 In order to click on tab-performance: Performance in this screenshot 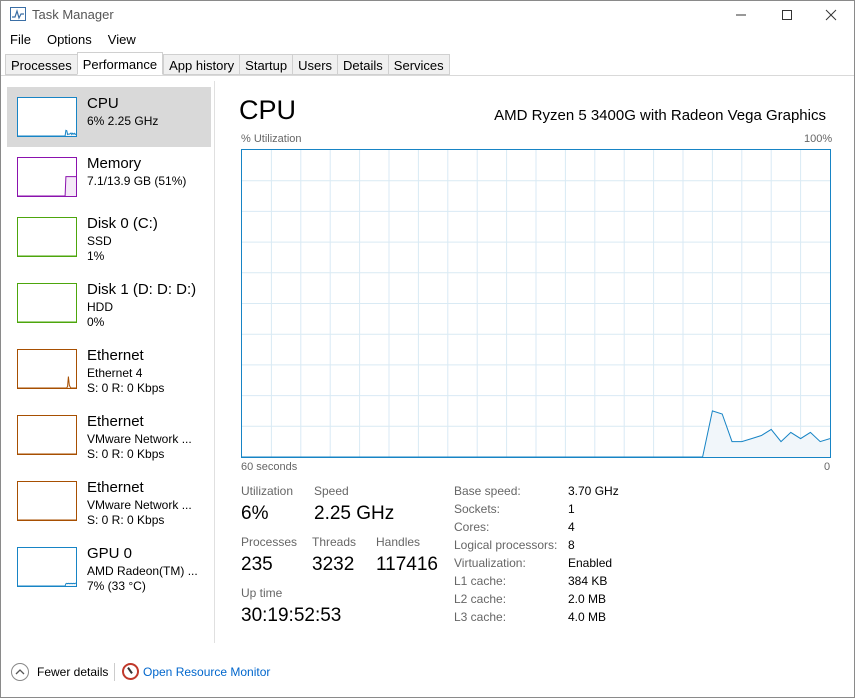, I will do `click(120, 63)`.